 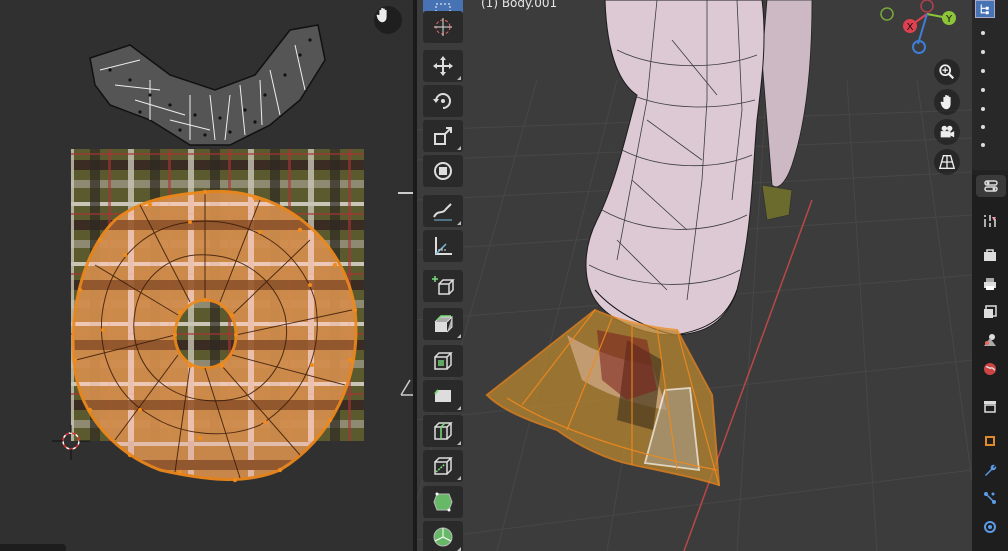 What do you see at coordinates (990, 85) in the screenshot?
I see `outliner-collapsed` at bounding box center [990, 85].